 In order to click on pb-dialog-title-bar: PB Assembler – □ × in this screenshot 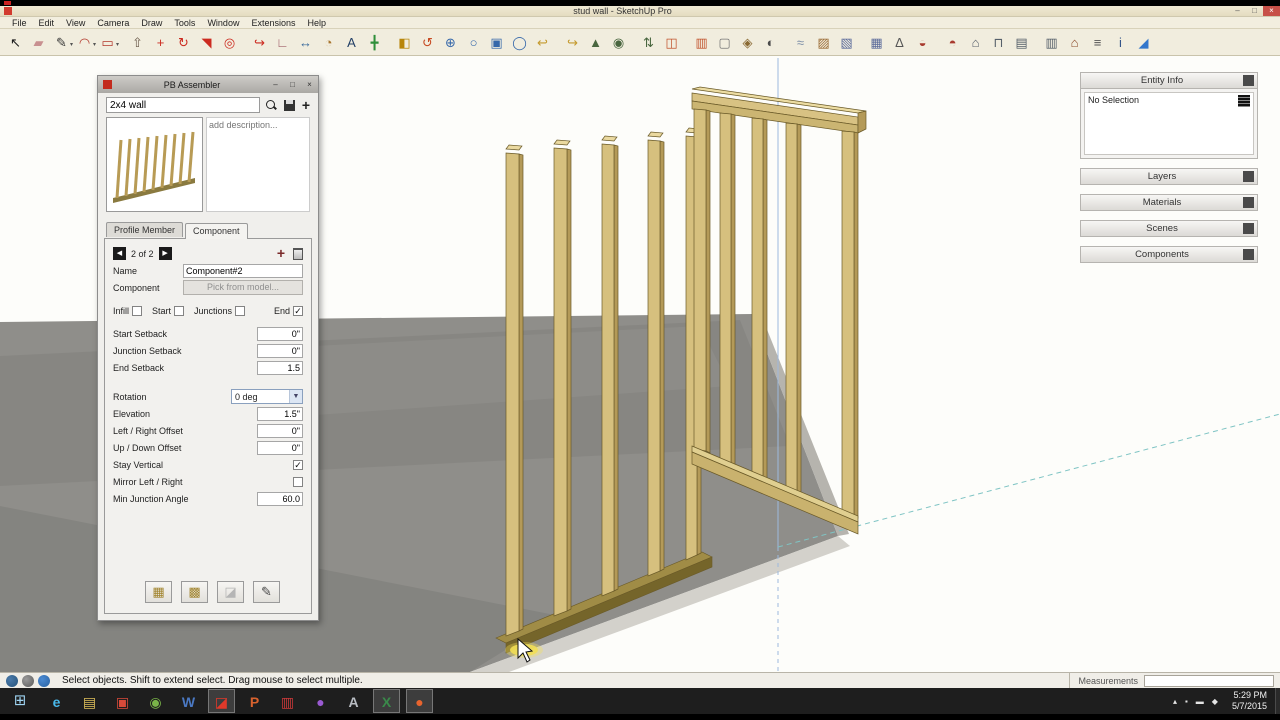, I will do `click(208, 84)`.